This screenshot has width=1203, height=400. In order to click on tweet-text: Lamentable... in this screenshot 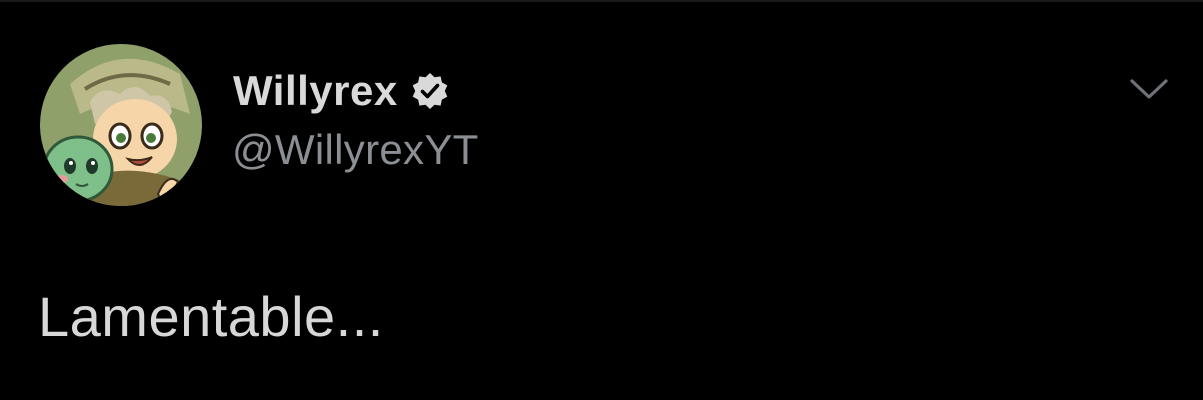, I will do `click(211, 316)`.